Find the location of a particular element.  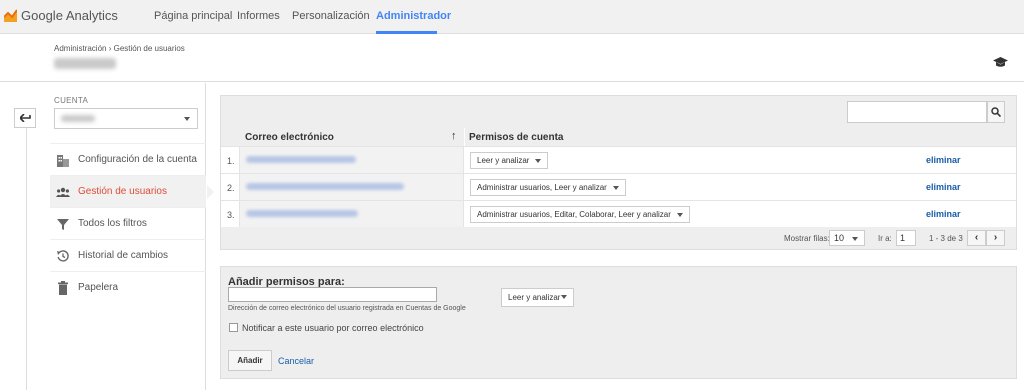

add-permission-value: Leer y analizar is located at coordinates (534, 297).